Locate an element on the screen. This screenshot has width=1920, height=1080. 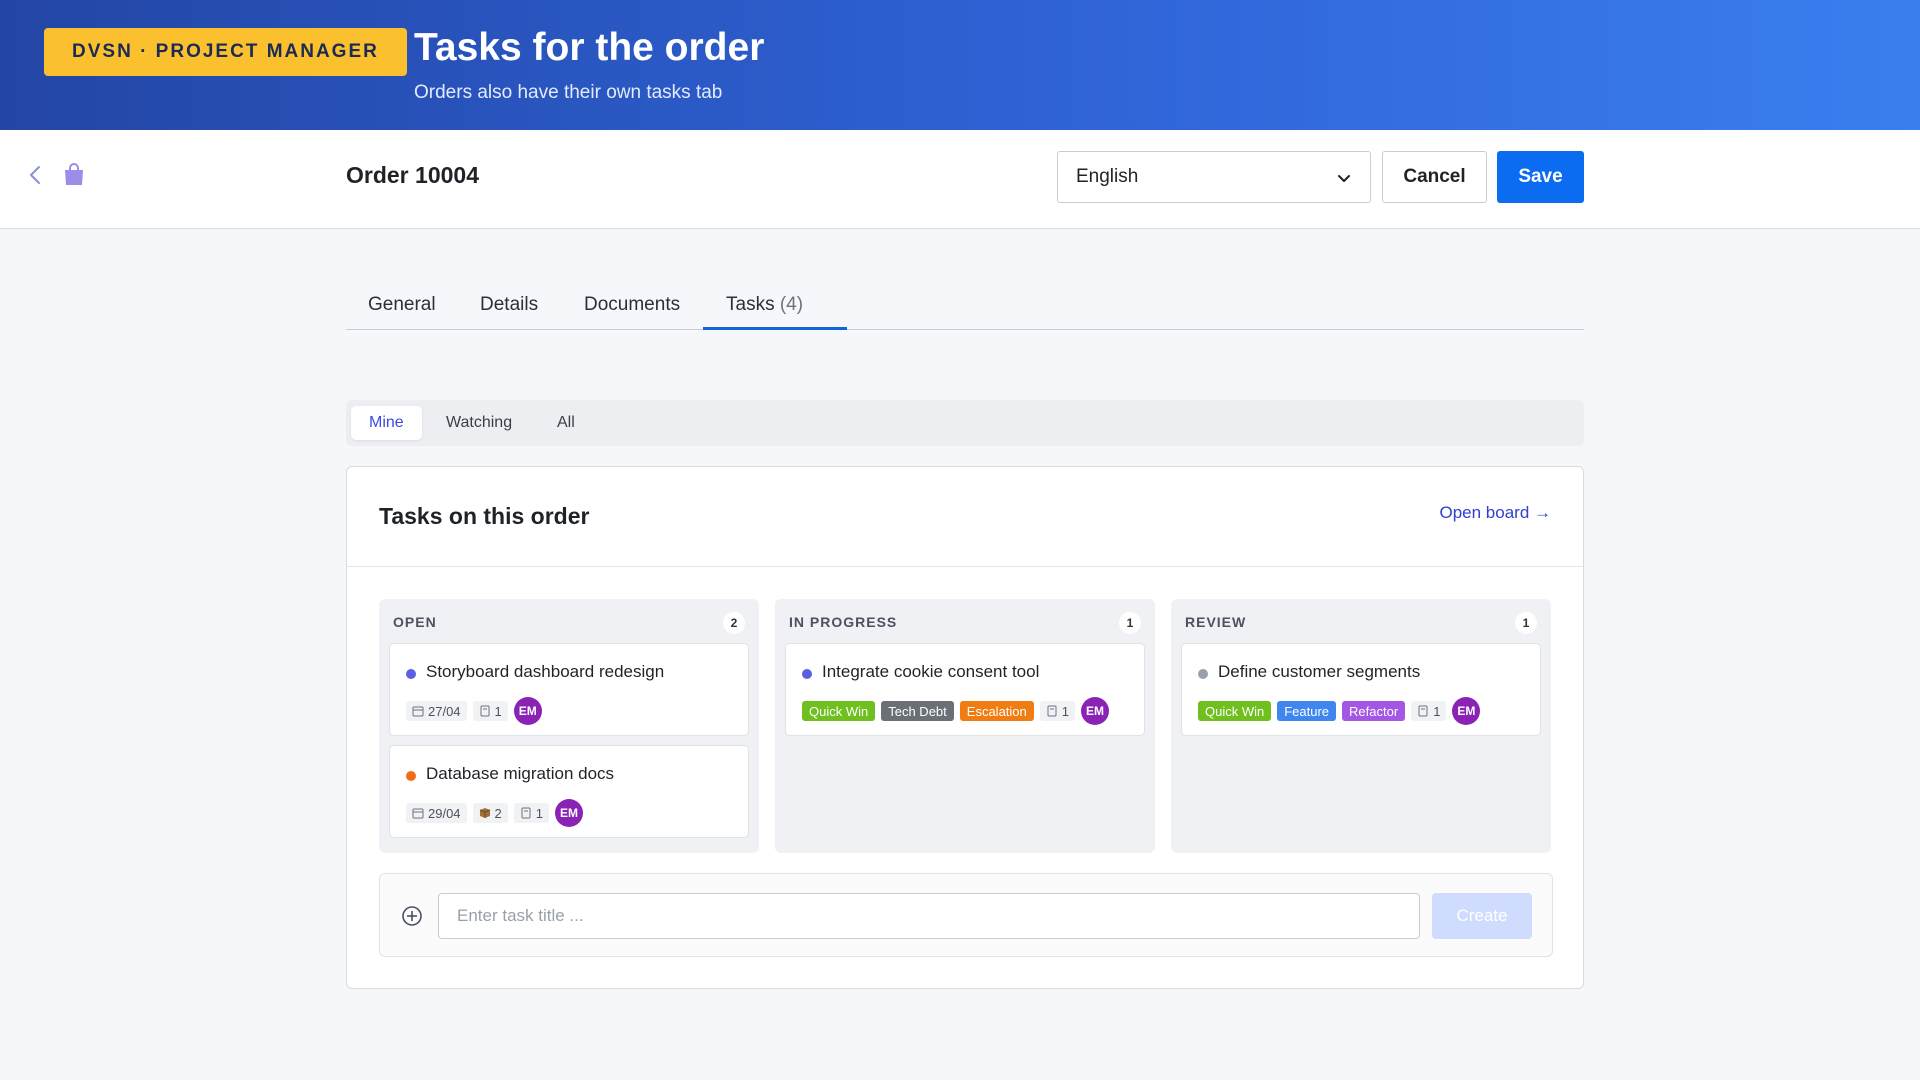
task-meta: Quick Win Feature Refactor 1 EM is located at coordinates (1339, 711).